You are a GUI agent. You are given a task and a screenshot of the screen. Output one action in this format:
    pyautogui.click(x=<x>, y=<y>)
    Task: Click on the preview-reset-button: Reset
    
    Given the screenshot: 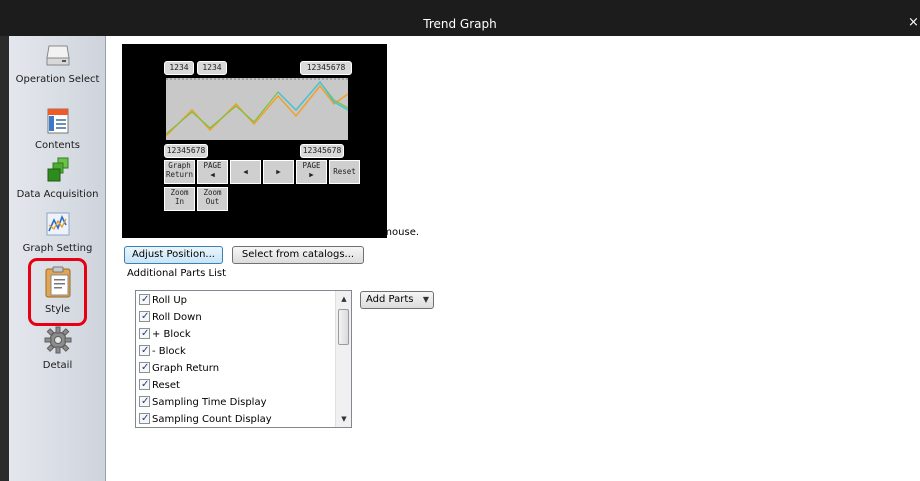 What is the action you would take?
    pyautogui.click(x=344, y=172)
    